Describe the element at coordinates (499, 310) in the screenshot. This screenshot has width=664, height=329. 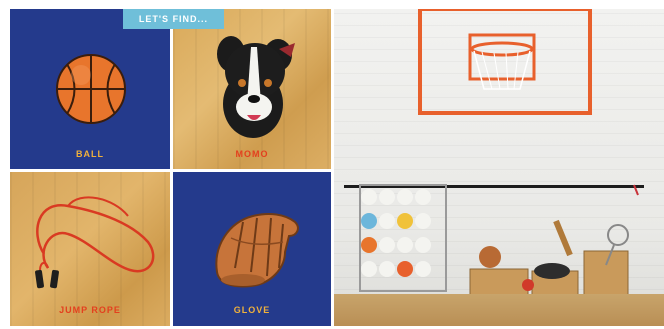
I see `gym-floor` at that location.